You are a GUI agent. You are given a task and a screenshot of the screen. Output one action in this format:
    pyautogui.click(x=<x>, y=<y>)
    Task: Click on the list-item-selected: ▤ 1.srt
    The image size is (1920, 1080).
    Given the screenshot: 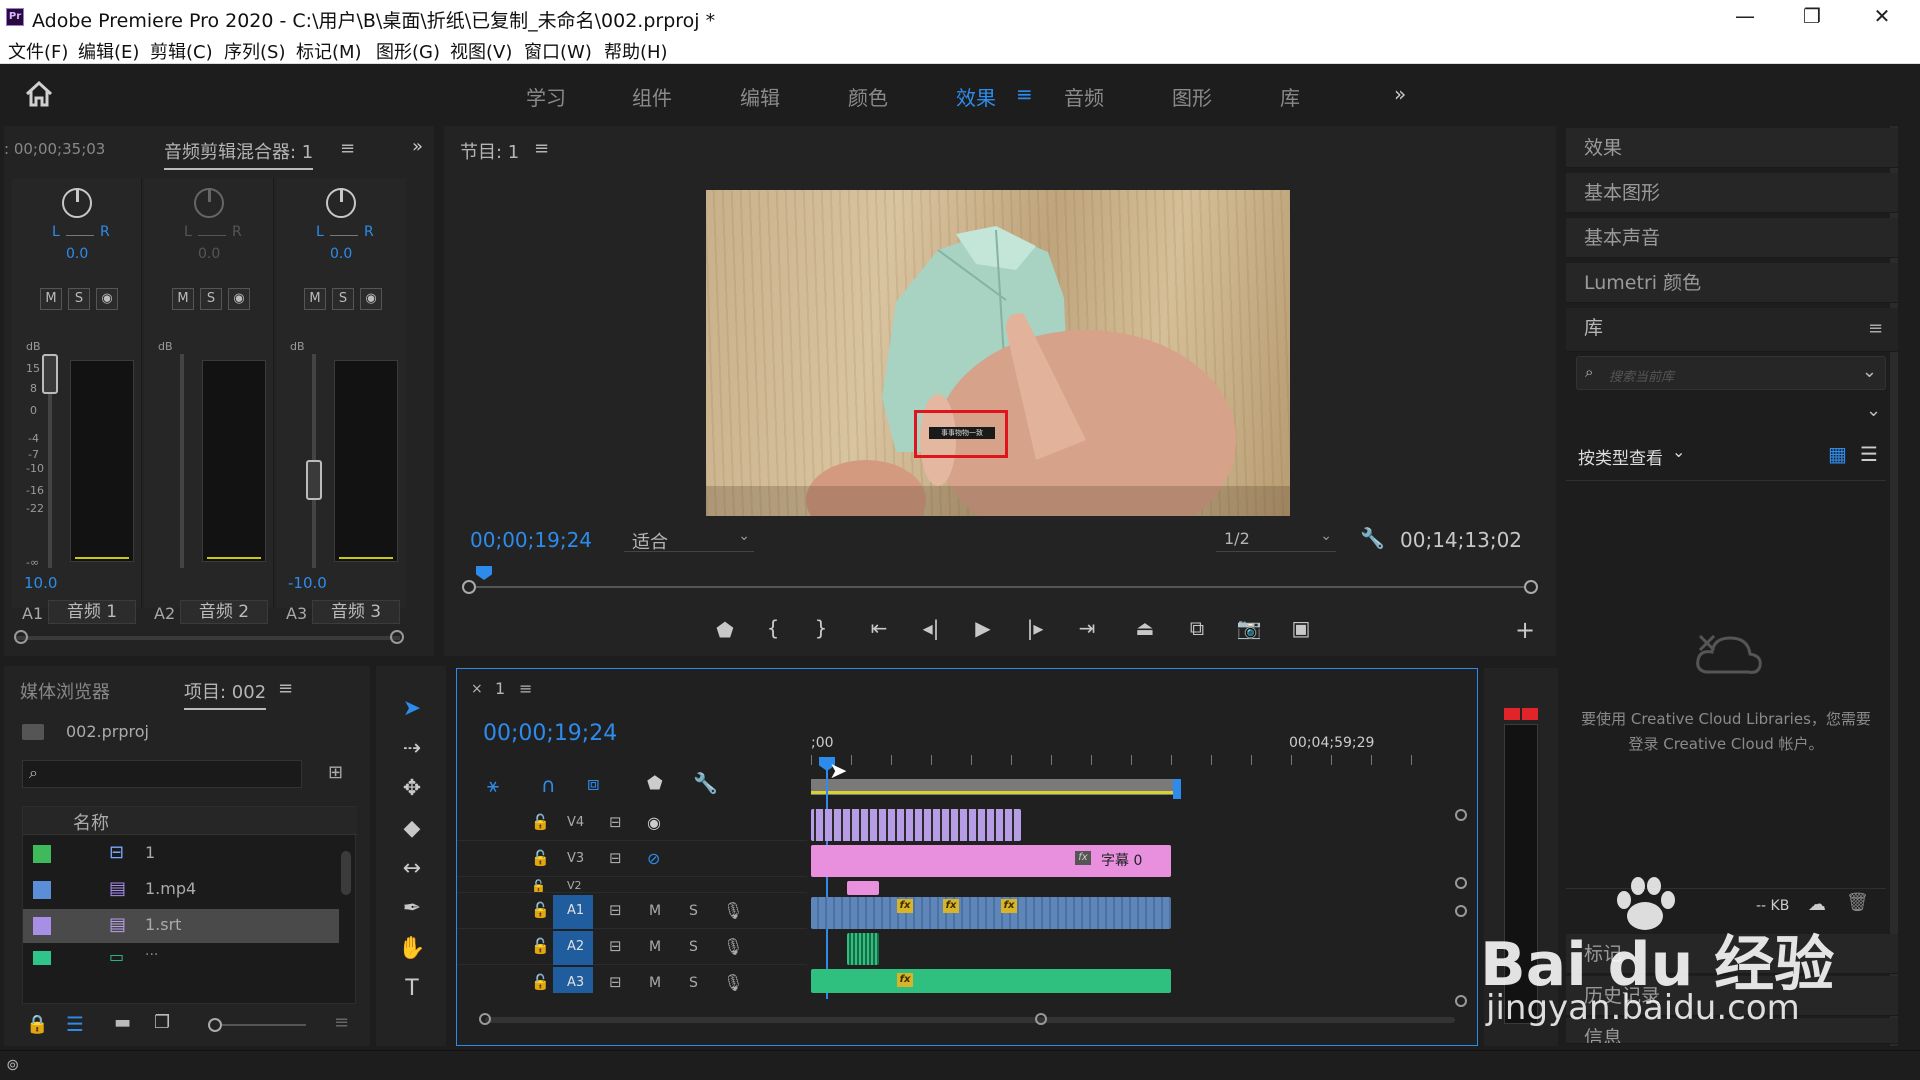 What is the action you would take?
    pyautogui.click(x=181, y=926)
    